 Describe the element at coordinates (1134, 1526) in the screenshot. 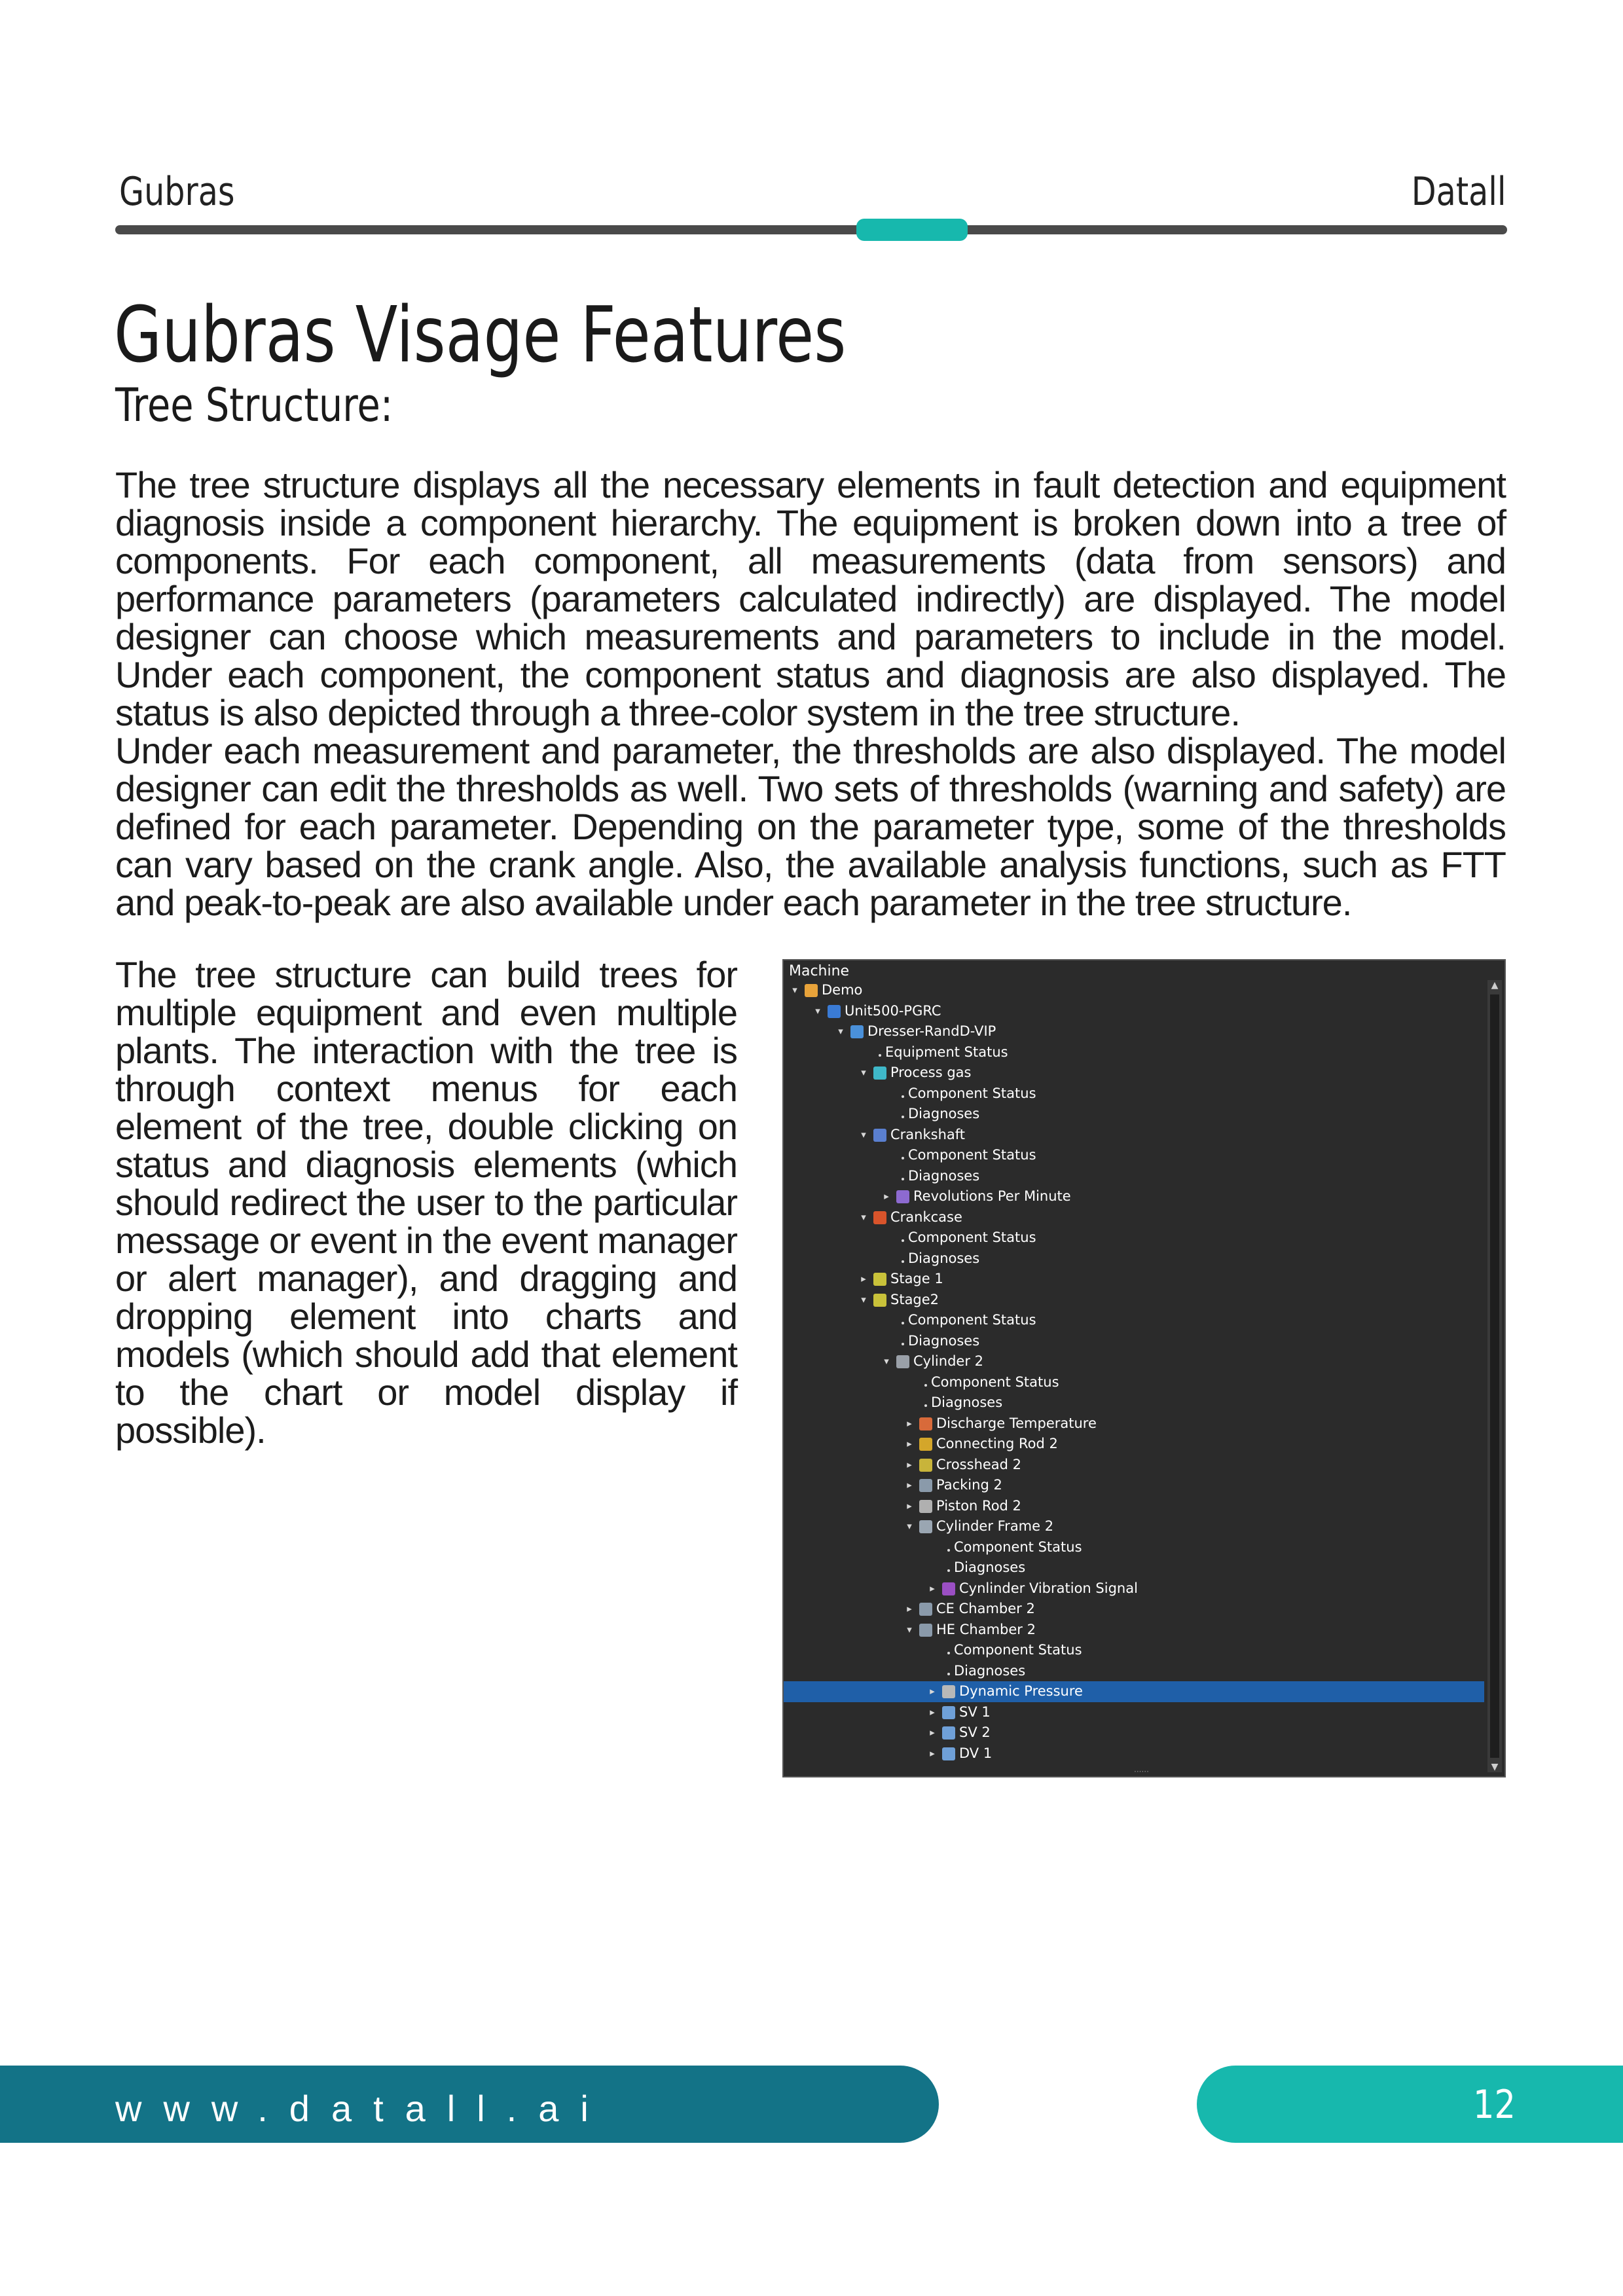

I see `tree-node: ▾ Cylinder Frame 2` at that location.